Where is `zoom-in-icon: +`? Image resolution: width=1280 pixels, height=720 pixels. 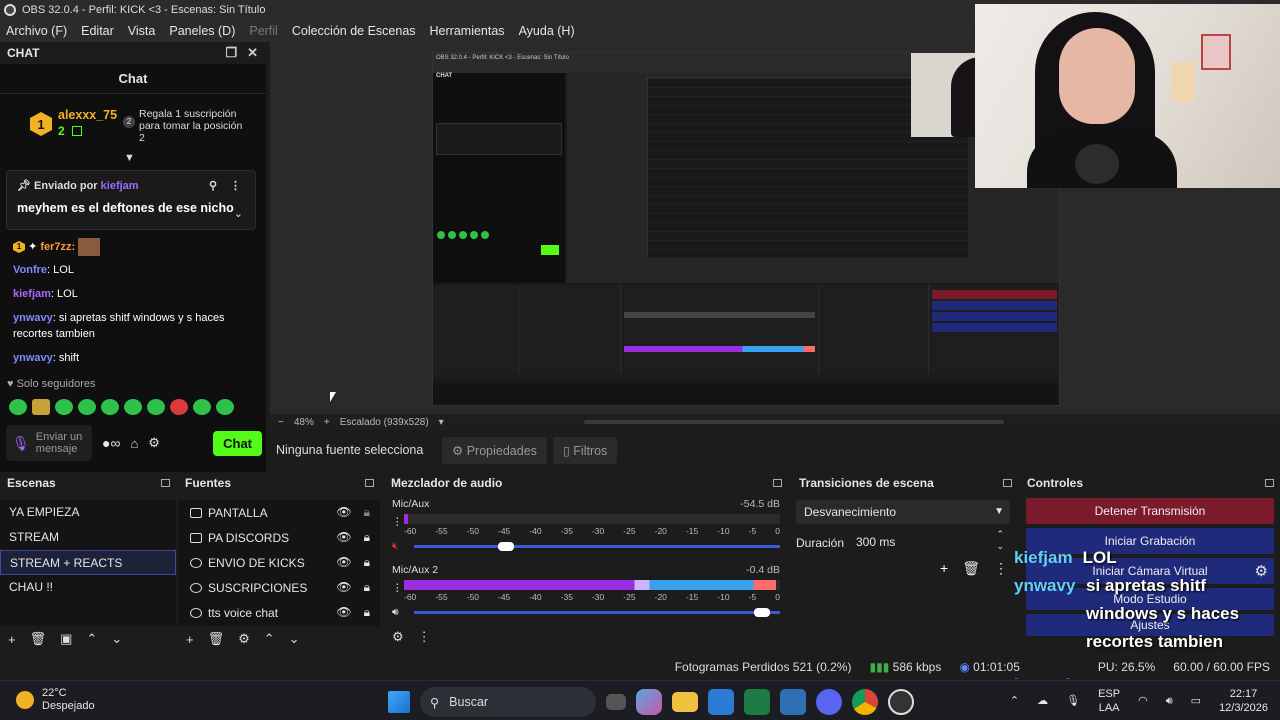 zoom-in-icon: + is located at coordinates (327, 422).